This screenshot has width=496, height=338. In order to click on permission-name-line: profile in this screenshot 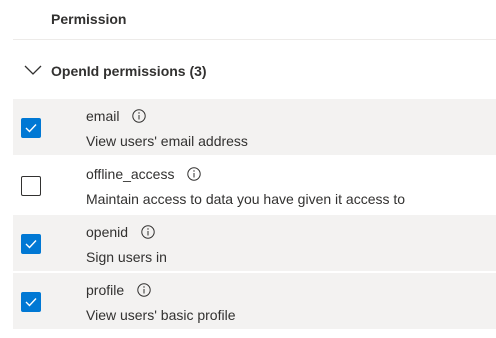, I will do `click(118, 290)`.